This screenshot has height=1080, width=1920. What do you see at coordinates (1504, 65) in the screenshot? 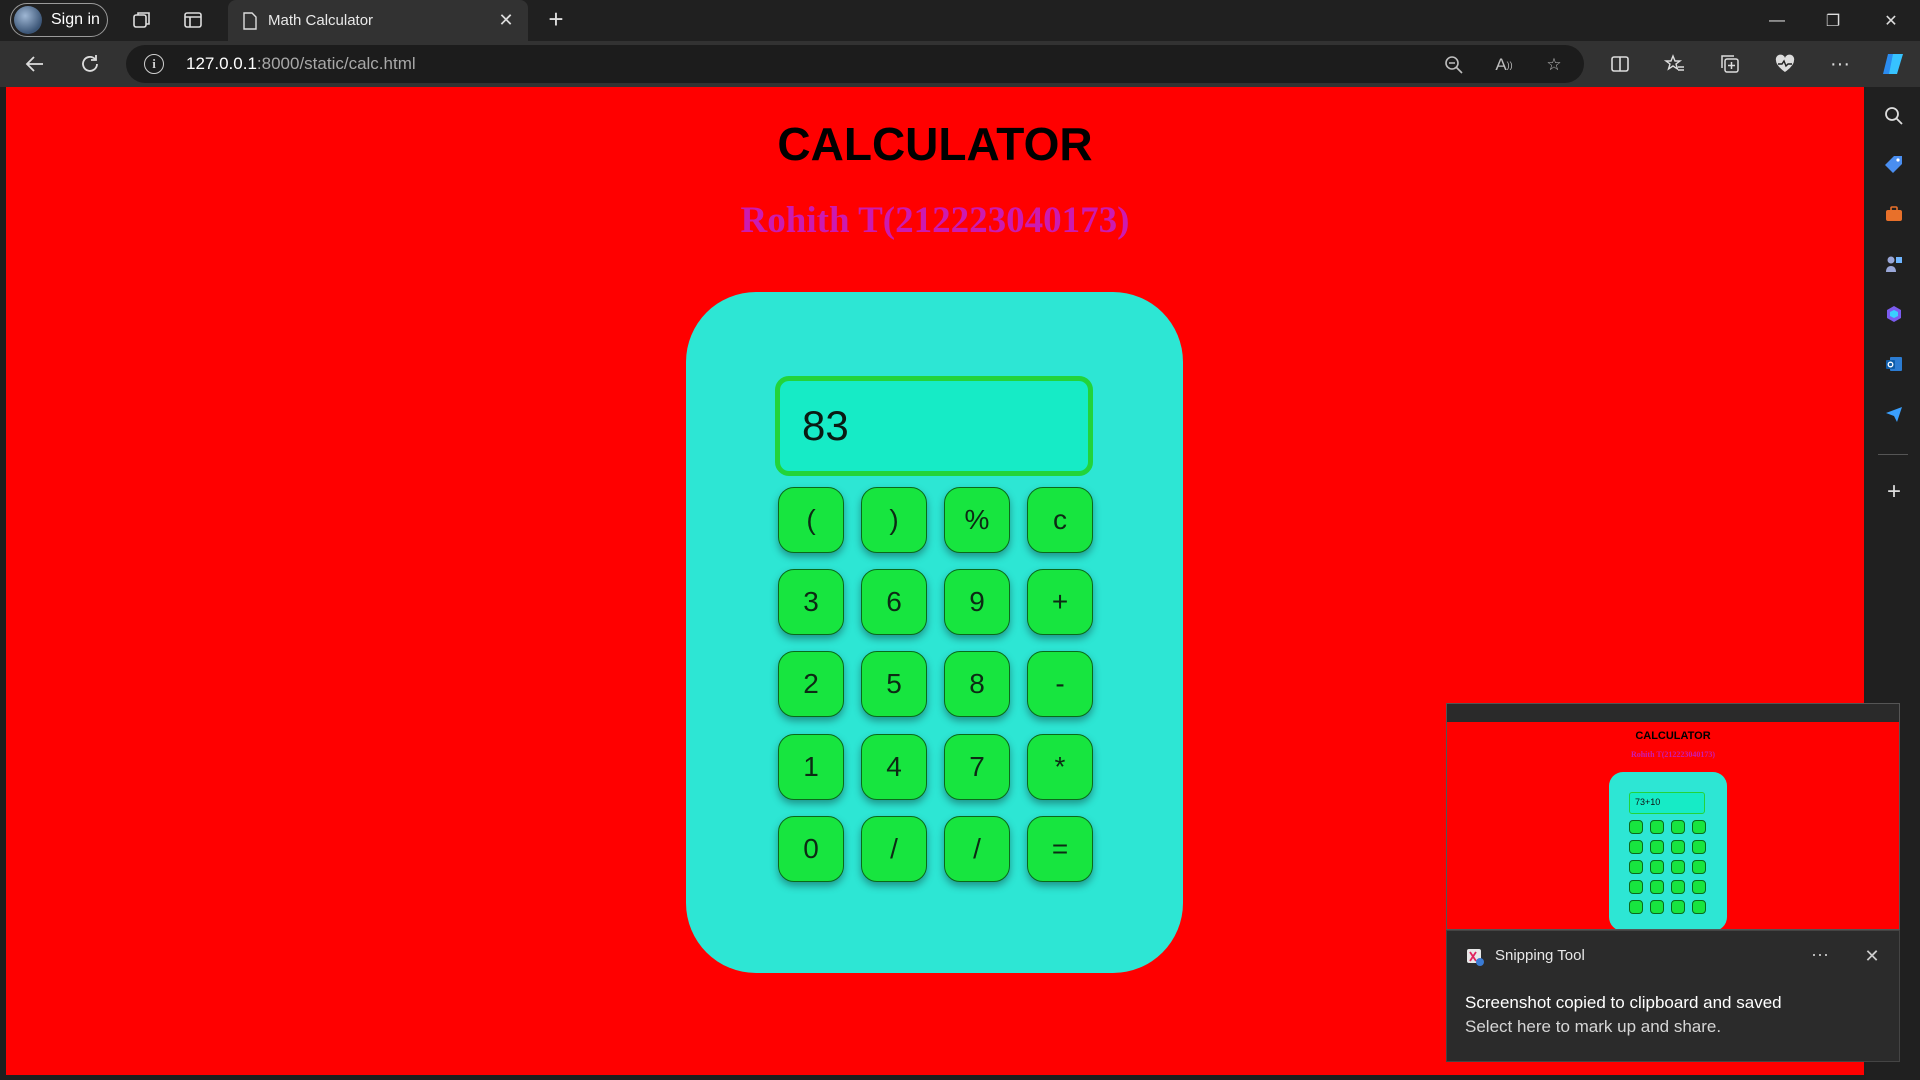
I see `read-aloud-icon: A))` at bounding box center [1504, 65].